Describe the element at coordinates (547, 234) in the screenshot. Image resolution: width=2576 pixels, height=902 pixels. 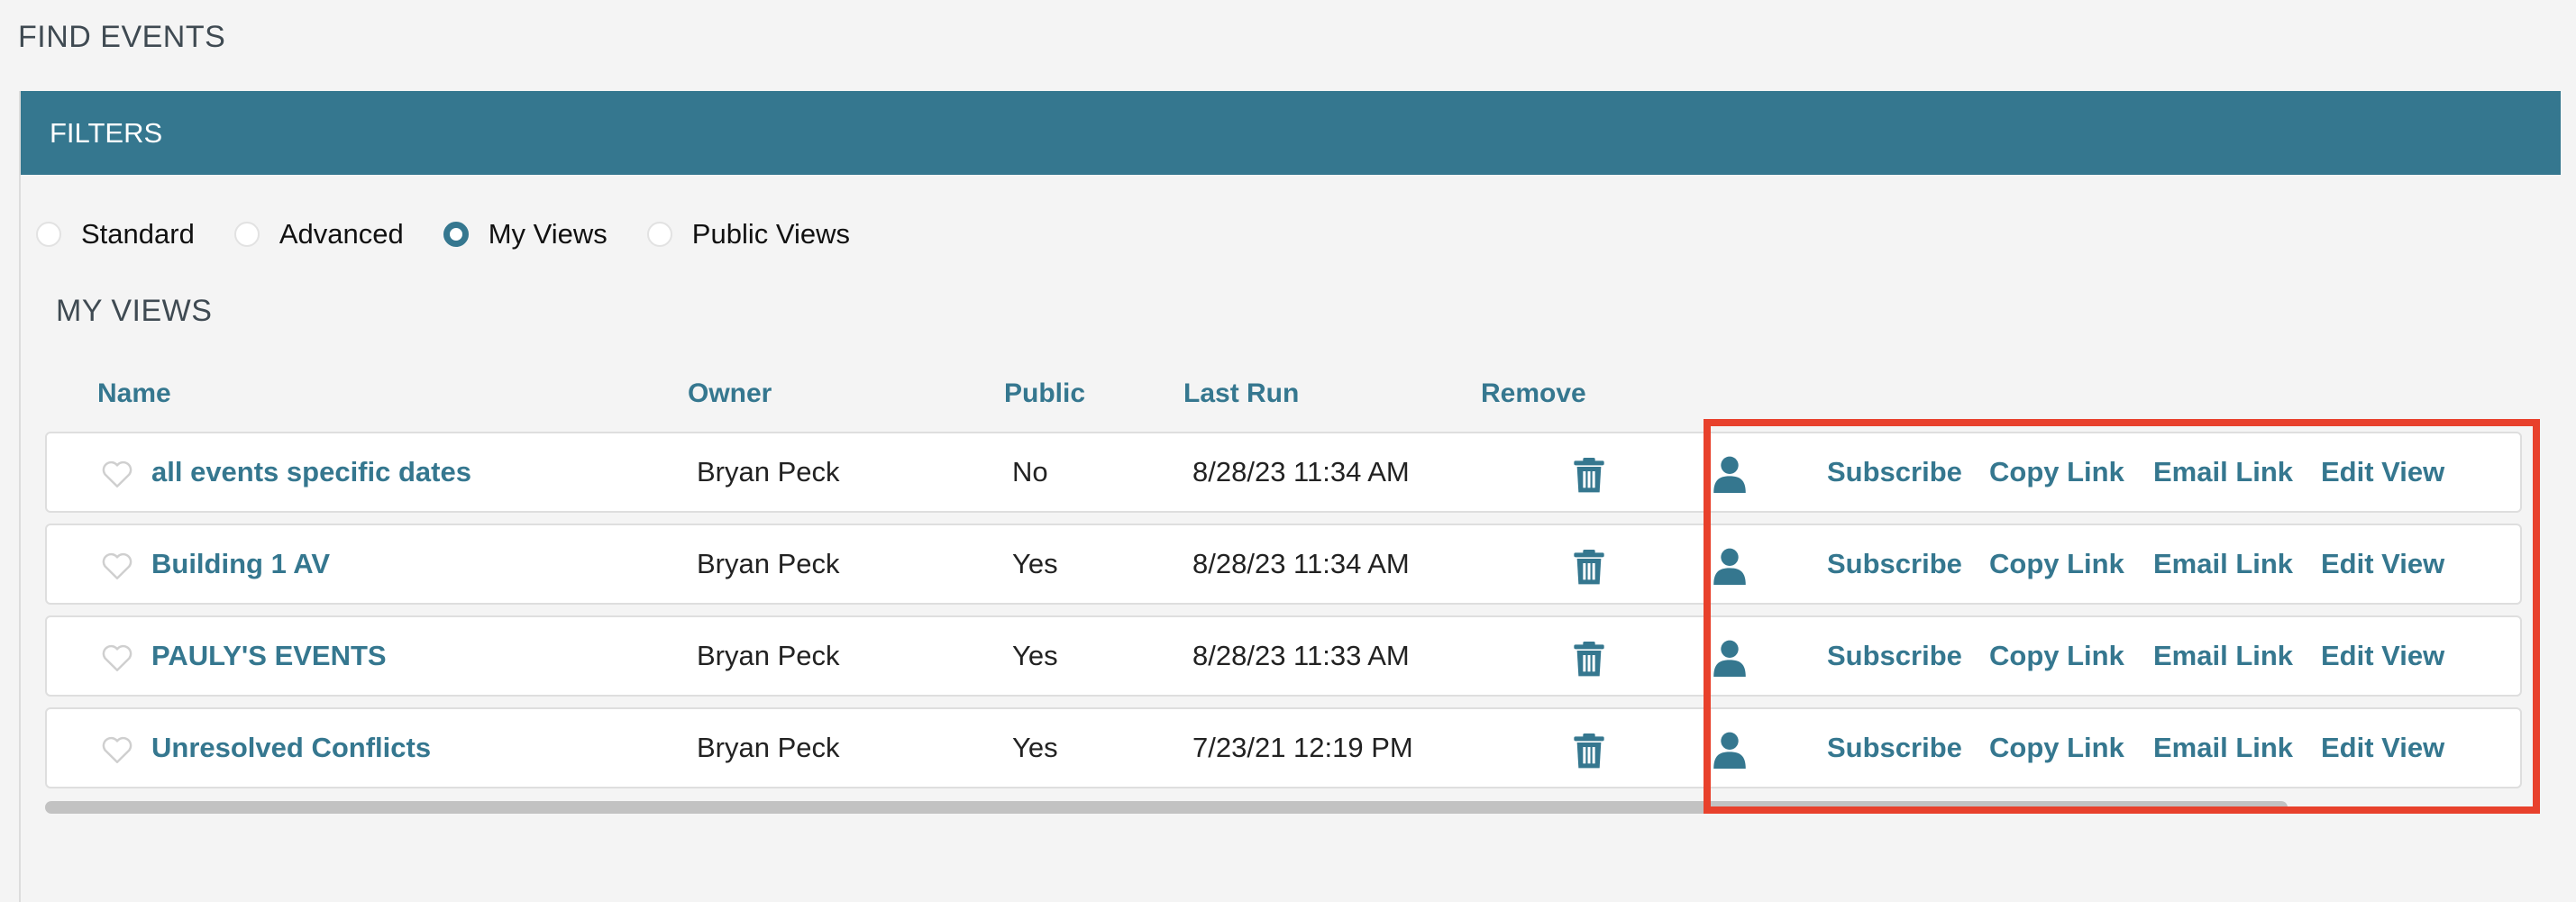
I see `radio-my-views-label: My Views` at that location.